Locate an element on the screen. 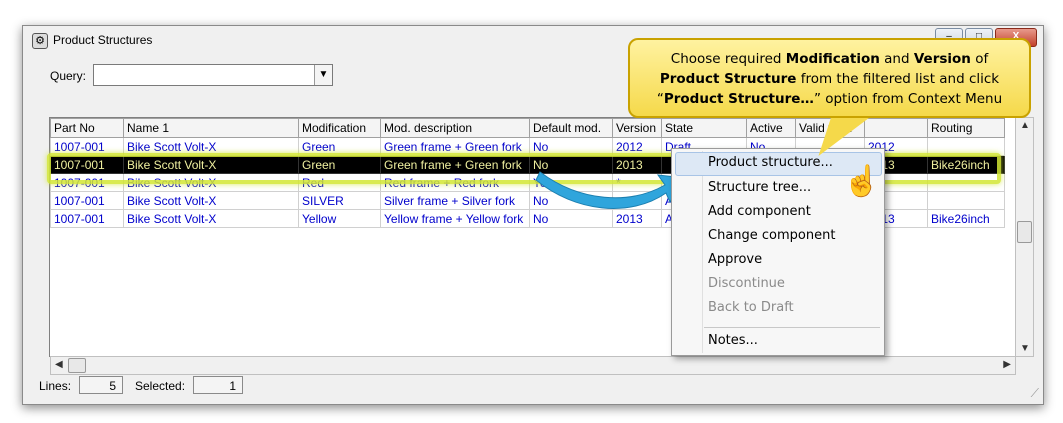 The width and height of the screenshot is (1063, 423). table-cell: Yellow is located at coordinates (339, 218).